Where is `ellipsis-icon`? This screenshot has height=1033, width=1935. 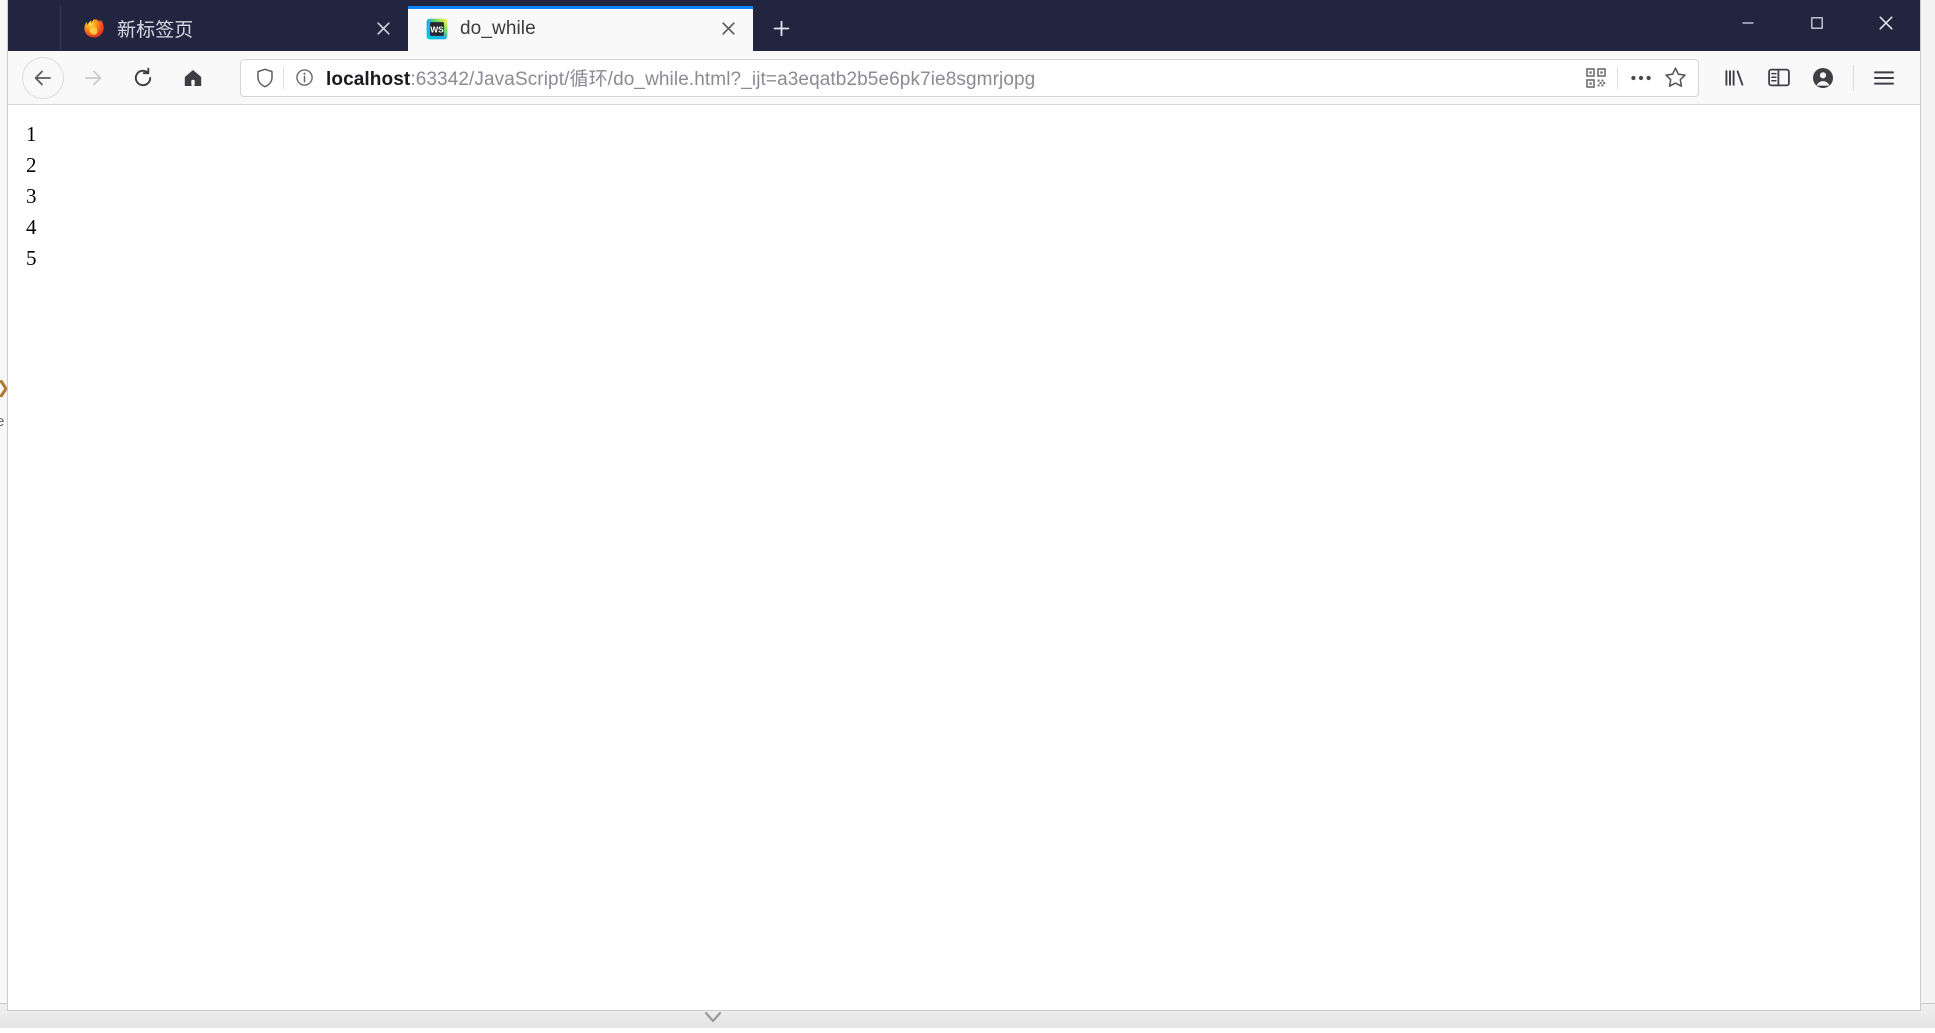 ellipsis-icon is located at coordinates (1641, 78).